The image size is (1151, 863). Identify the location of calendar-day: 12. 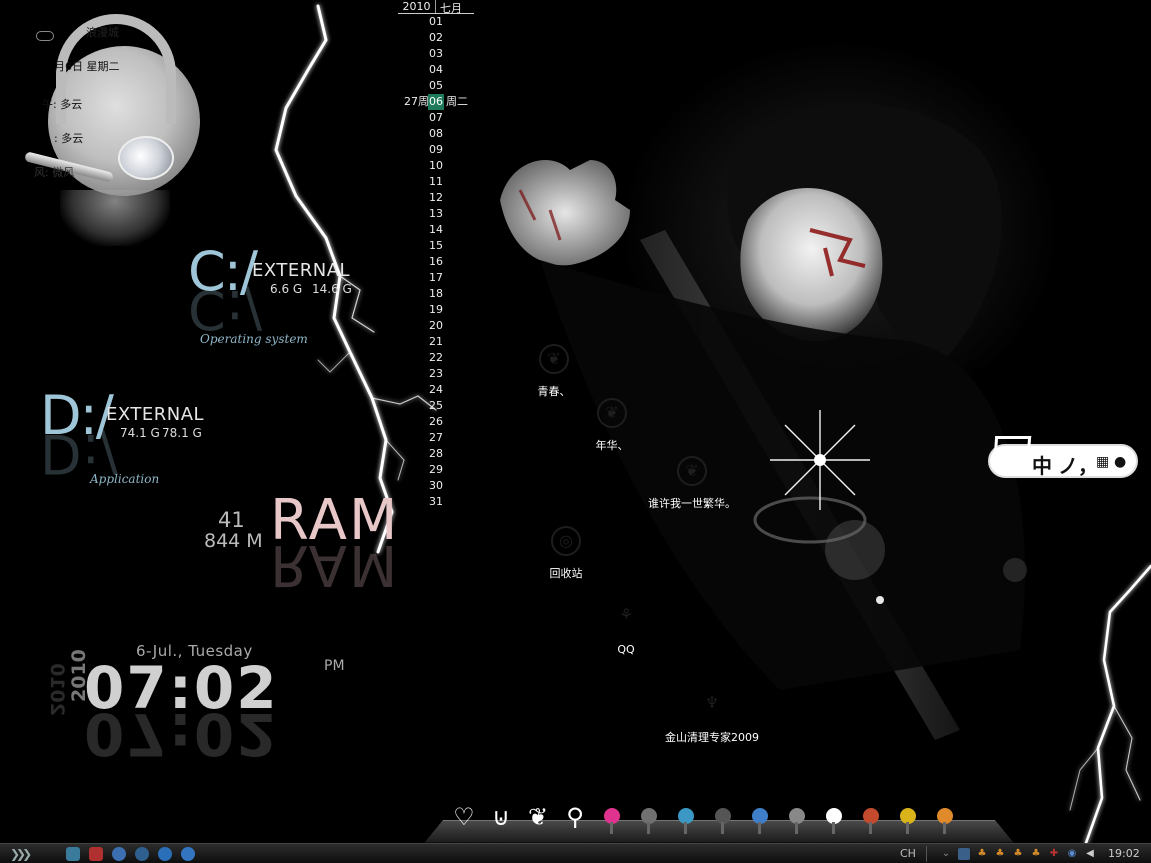
(436, 198).